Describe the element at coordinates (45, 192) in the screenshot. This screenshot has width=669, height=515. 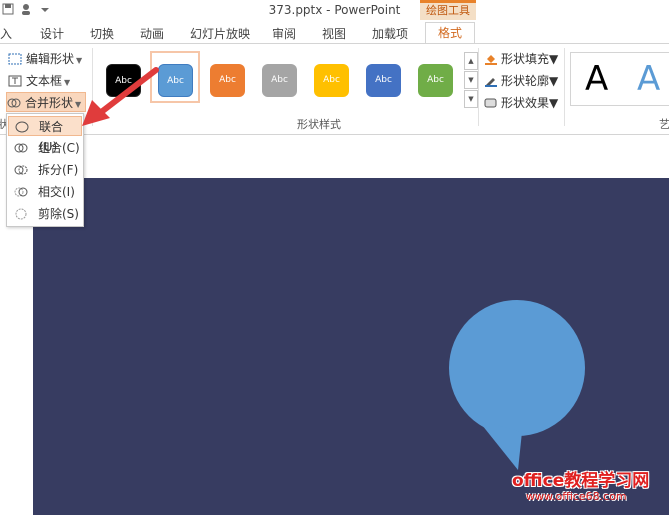
I see `menu-item-intersect: 相交(I)` at that location.